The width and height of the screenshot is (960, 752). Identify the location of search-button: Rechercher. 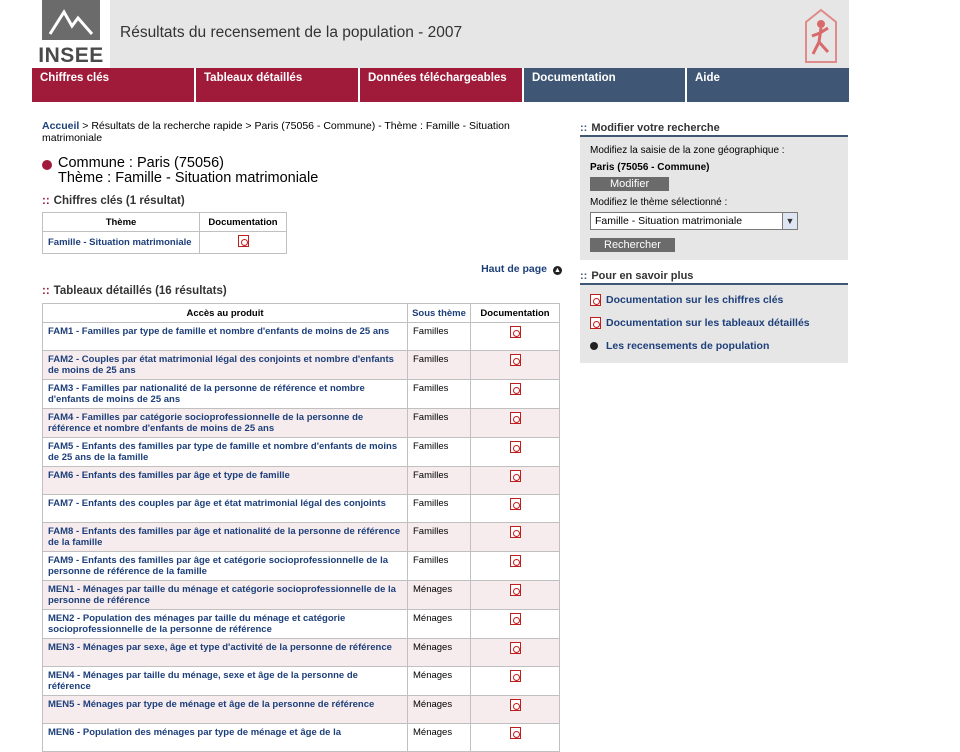
(632, 245).